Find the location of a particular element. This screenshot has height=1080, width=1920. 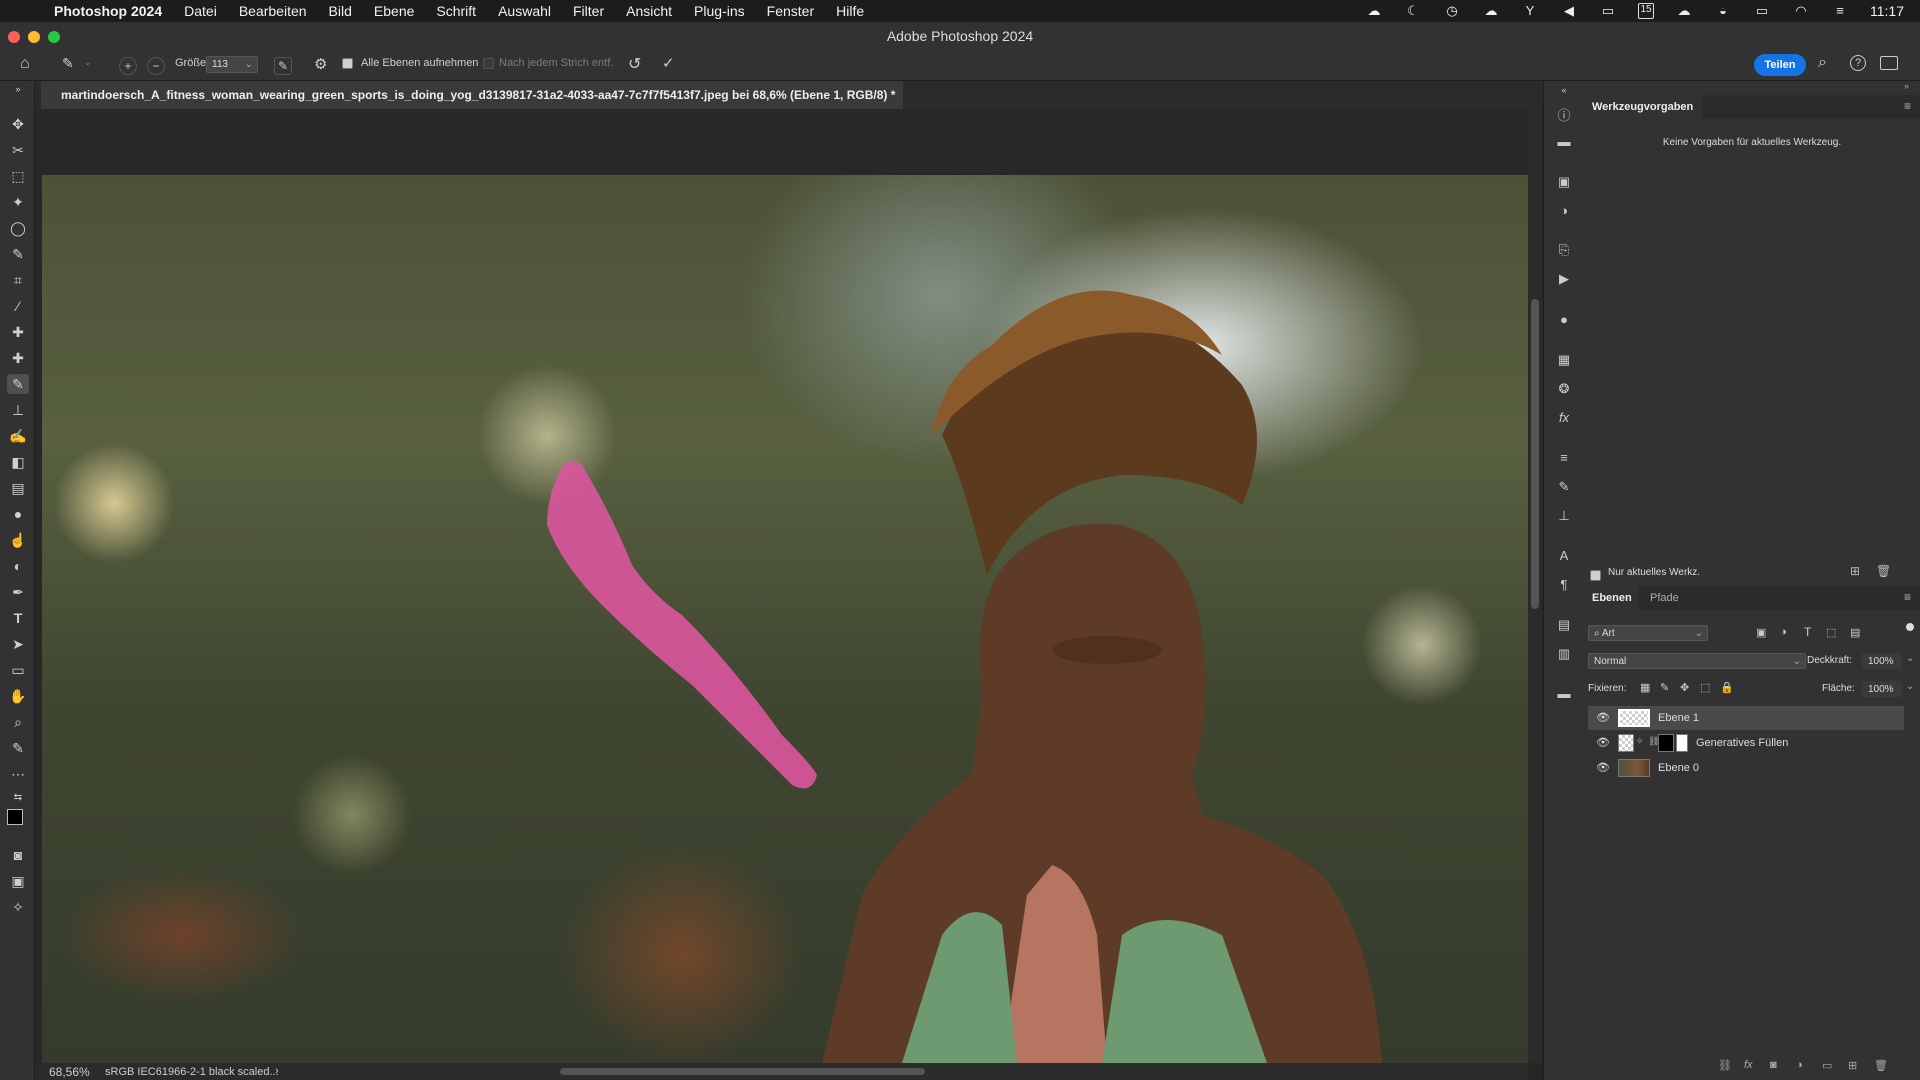

menu-hilfe: Hilfe is located at coordinates (850, 11).